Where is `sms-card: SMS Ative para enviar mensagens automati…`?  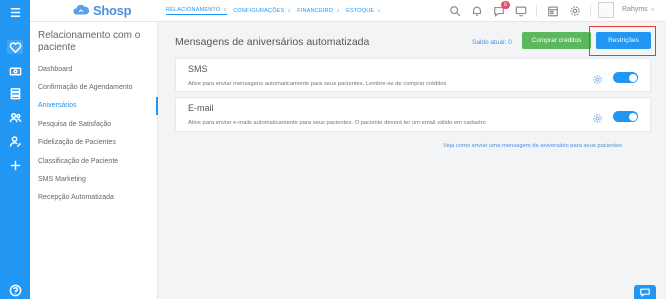 sms-card: SMS Ative para enviar mensagens automati… is located at coordinates (413, 75).